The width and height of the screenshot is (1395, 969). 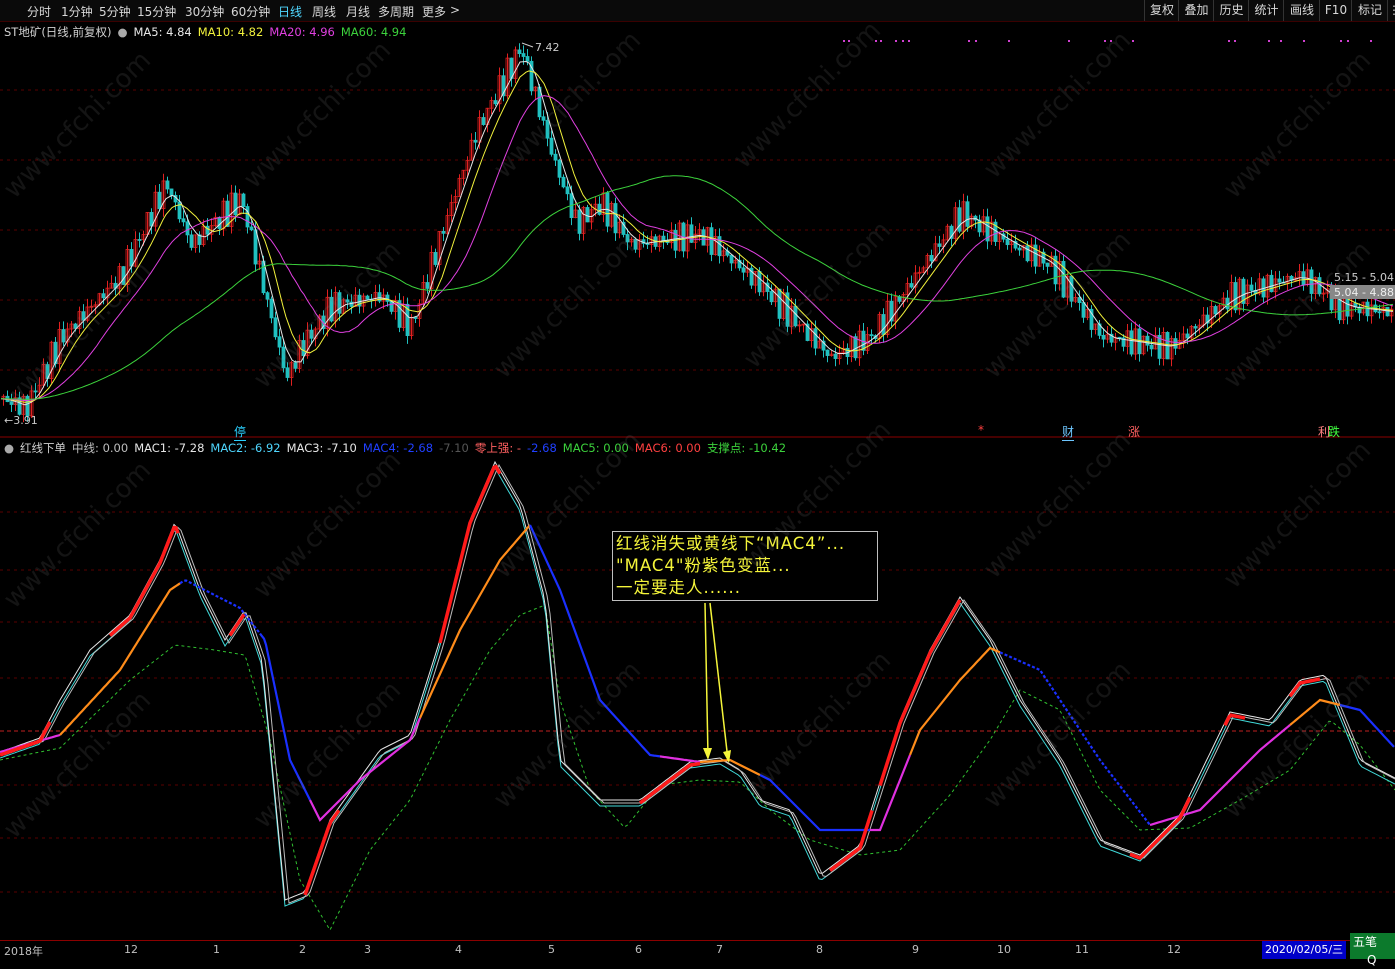 What do you see at coordinates (1364, 277) in the screenshot?
I see `price-range-label-1: 5.15 - 5.04` at bounding box center [1364, 277].